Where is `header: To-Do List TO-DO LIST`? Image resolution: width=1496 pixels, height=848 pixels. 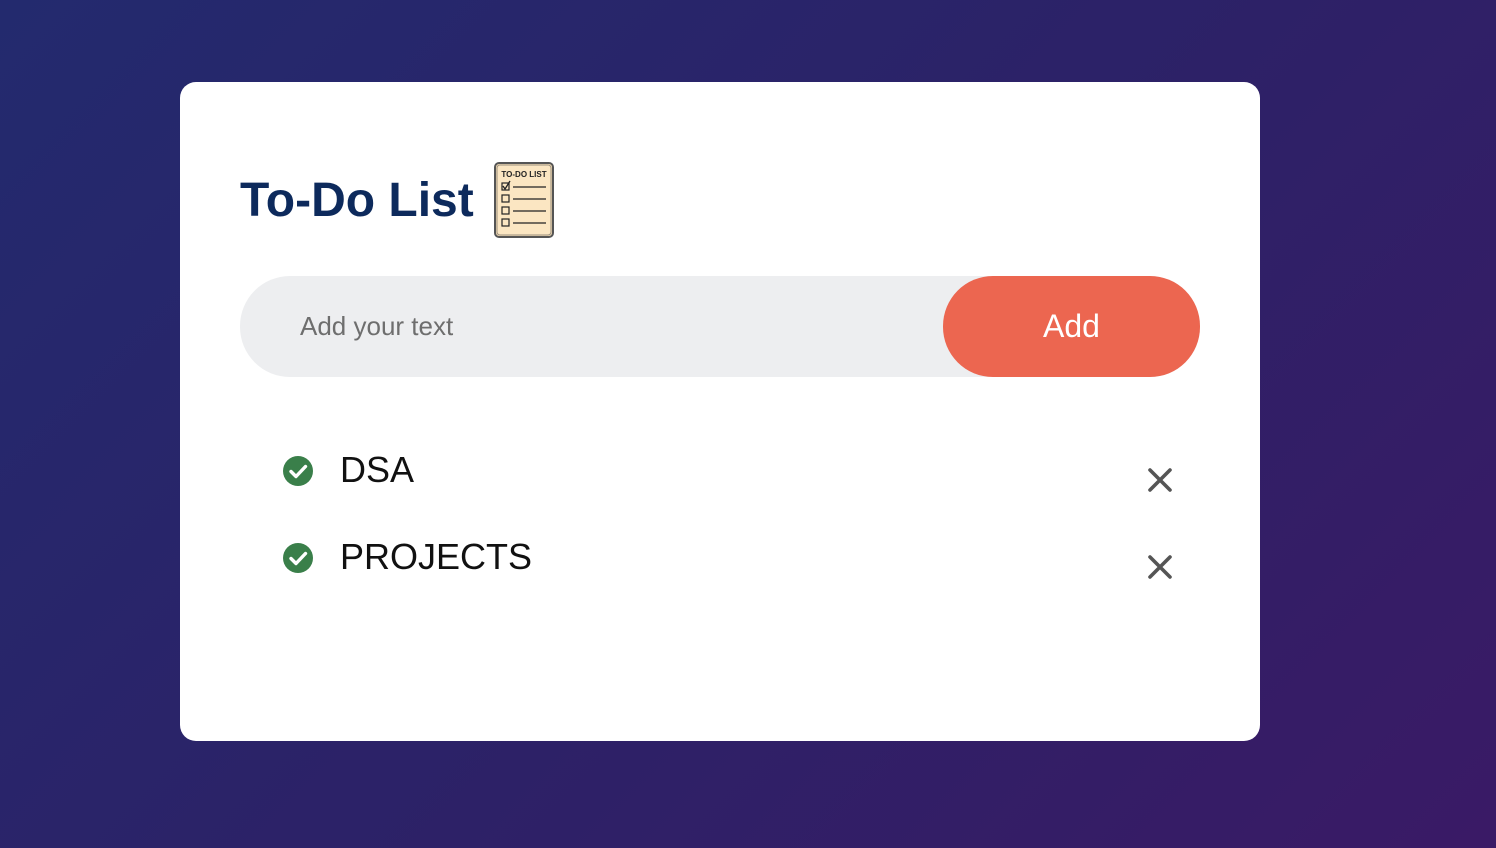 header: To-Do List TO-DO LIST is located at coordinates (397, 200).